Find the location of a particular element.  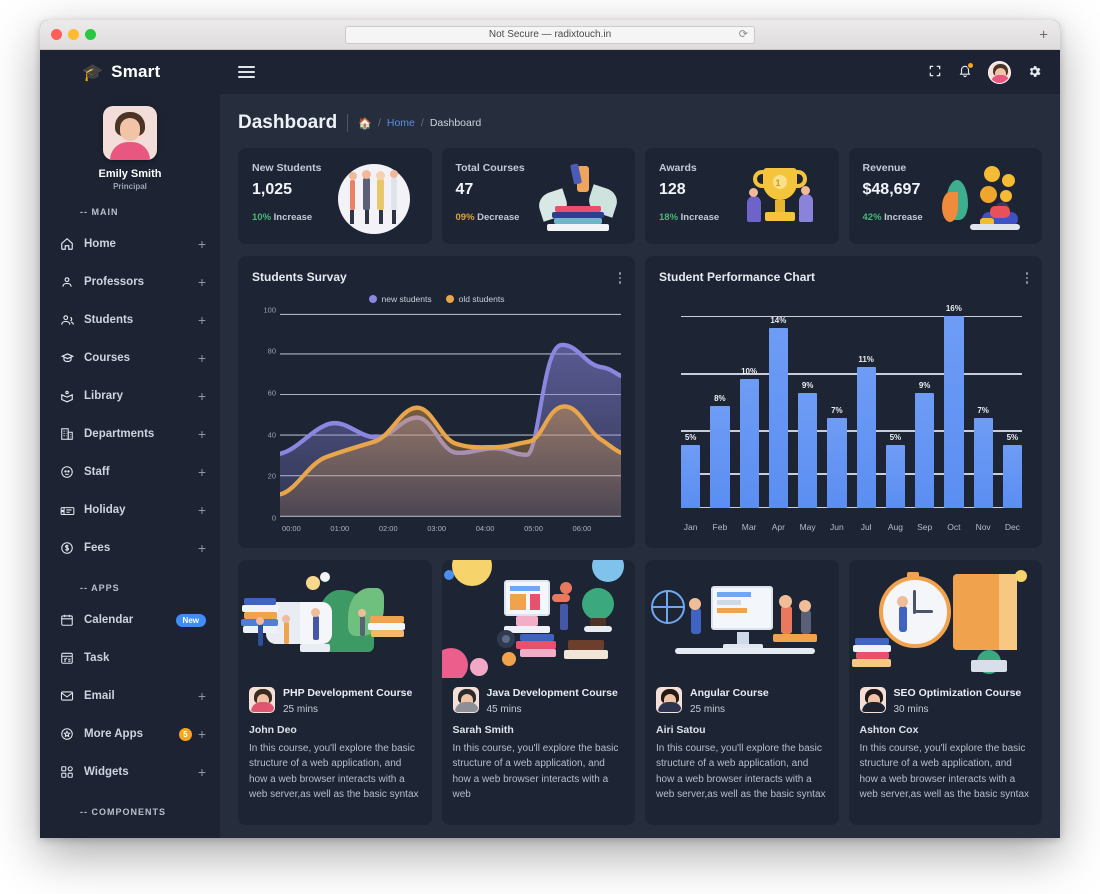

sidebar-item-calendar: Calendar New is located at coordinates (130, 620).